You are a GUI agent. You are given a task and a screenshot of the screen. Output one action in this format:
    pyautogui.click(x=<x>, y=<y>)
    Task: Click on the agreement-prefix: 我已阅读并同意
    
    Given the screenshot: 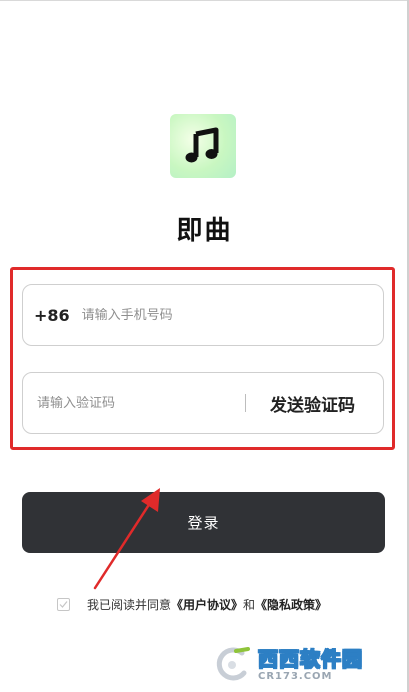 What is the action you would take?
    pyautogui.click(x=129, y=604)
    